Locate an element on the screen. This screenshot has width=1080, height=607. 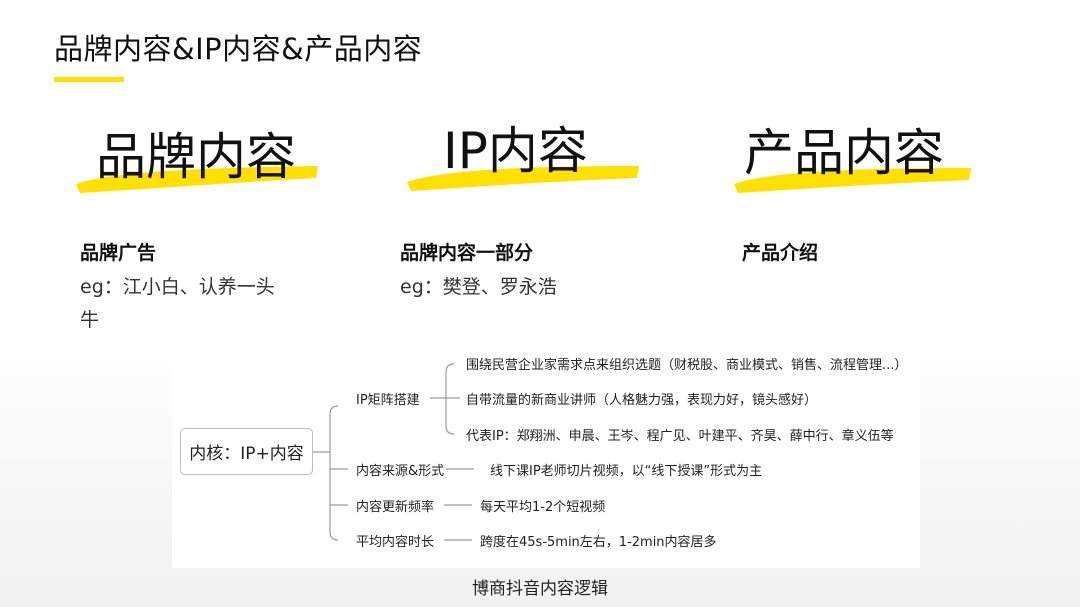
big-label-product: 产品内容 is located at coordinates (844, 153).